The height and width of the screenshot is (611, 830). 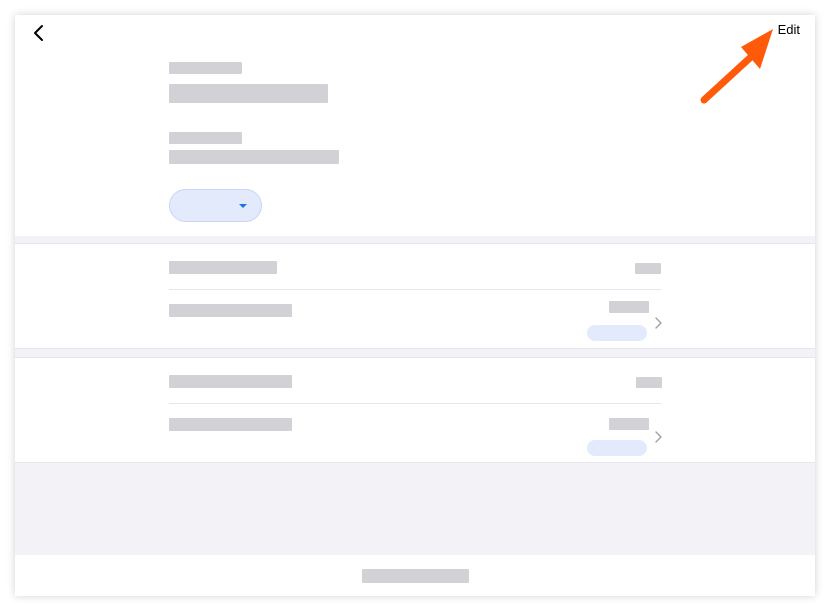 What do you see at coordinates (215, 205) in the screenshot?
I see `status-dropdown` at bounding box center [215, 205].